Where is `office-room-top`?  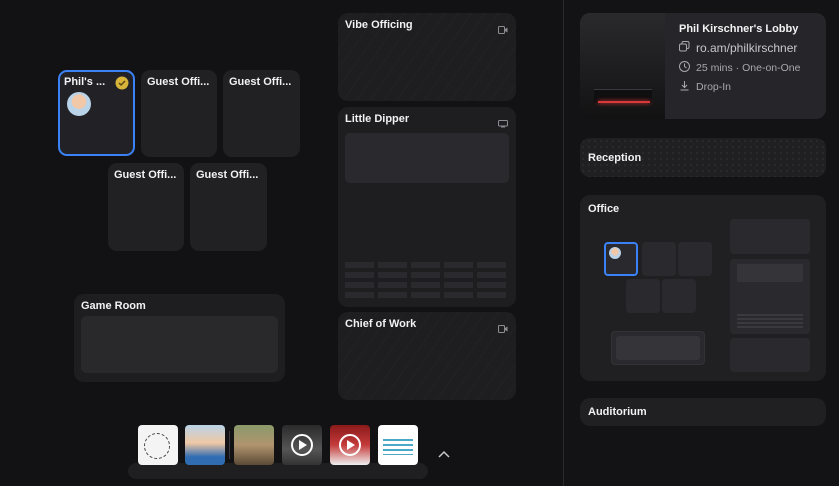
office-room-top is located at coordinates (770, 236).